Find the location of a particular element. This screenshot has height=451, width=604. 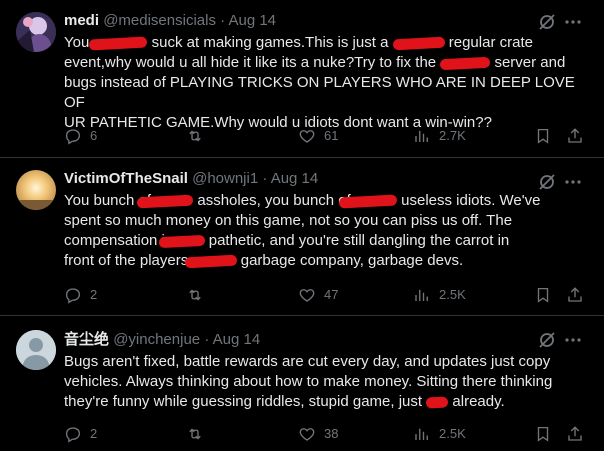

like-count: 47 is located at coordinates (331, 294).